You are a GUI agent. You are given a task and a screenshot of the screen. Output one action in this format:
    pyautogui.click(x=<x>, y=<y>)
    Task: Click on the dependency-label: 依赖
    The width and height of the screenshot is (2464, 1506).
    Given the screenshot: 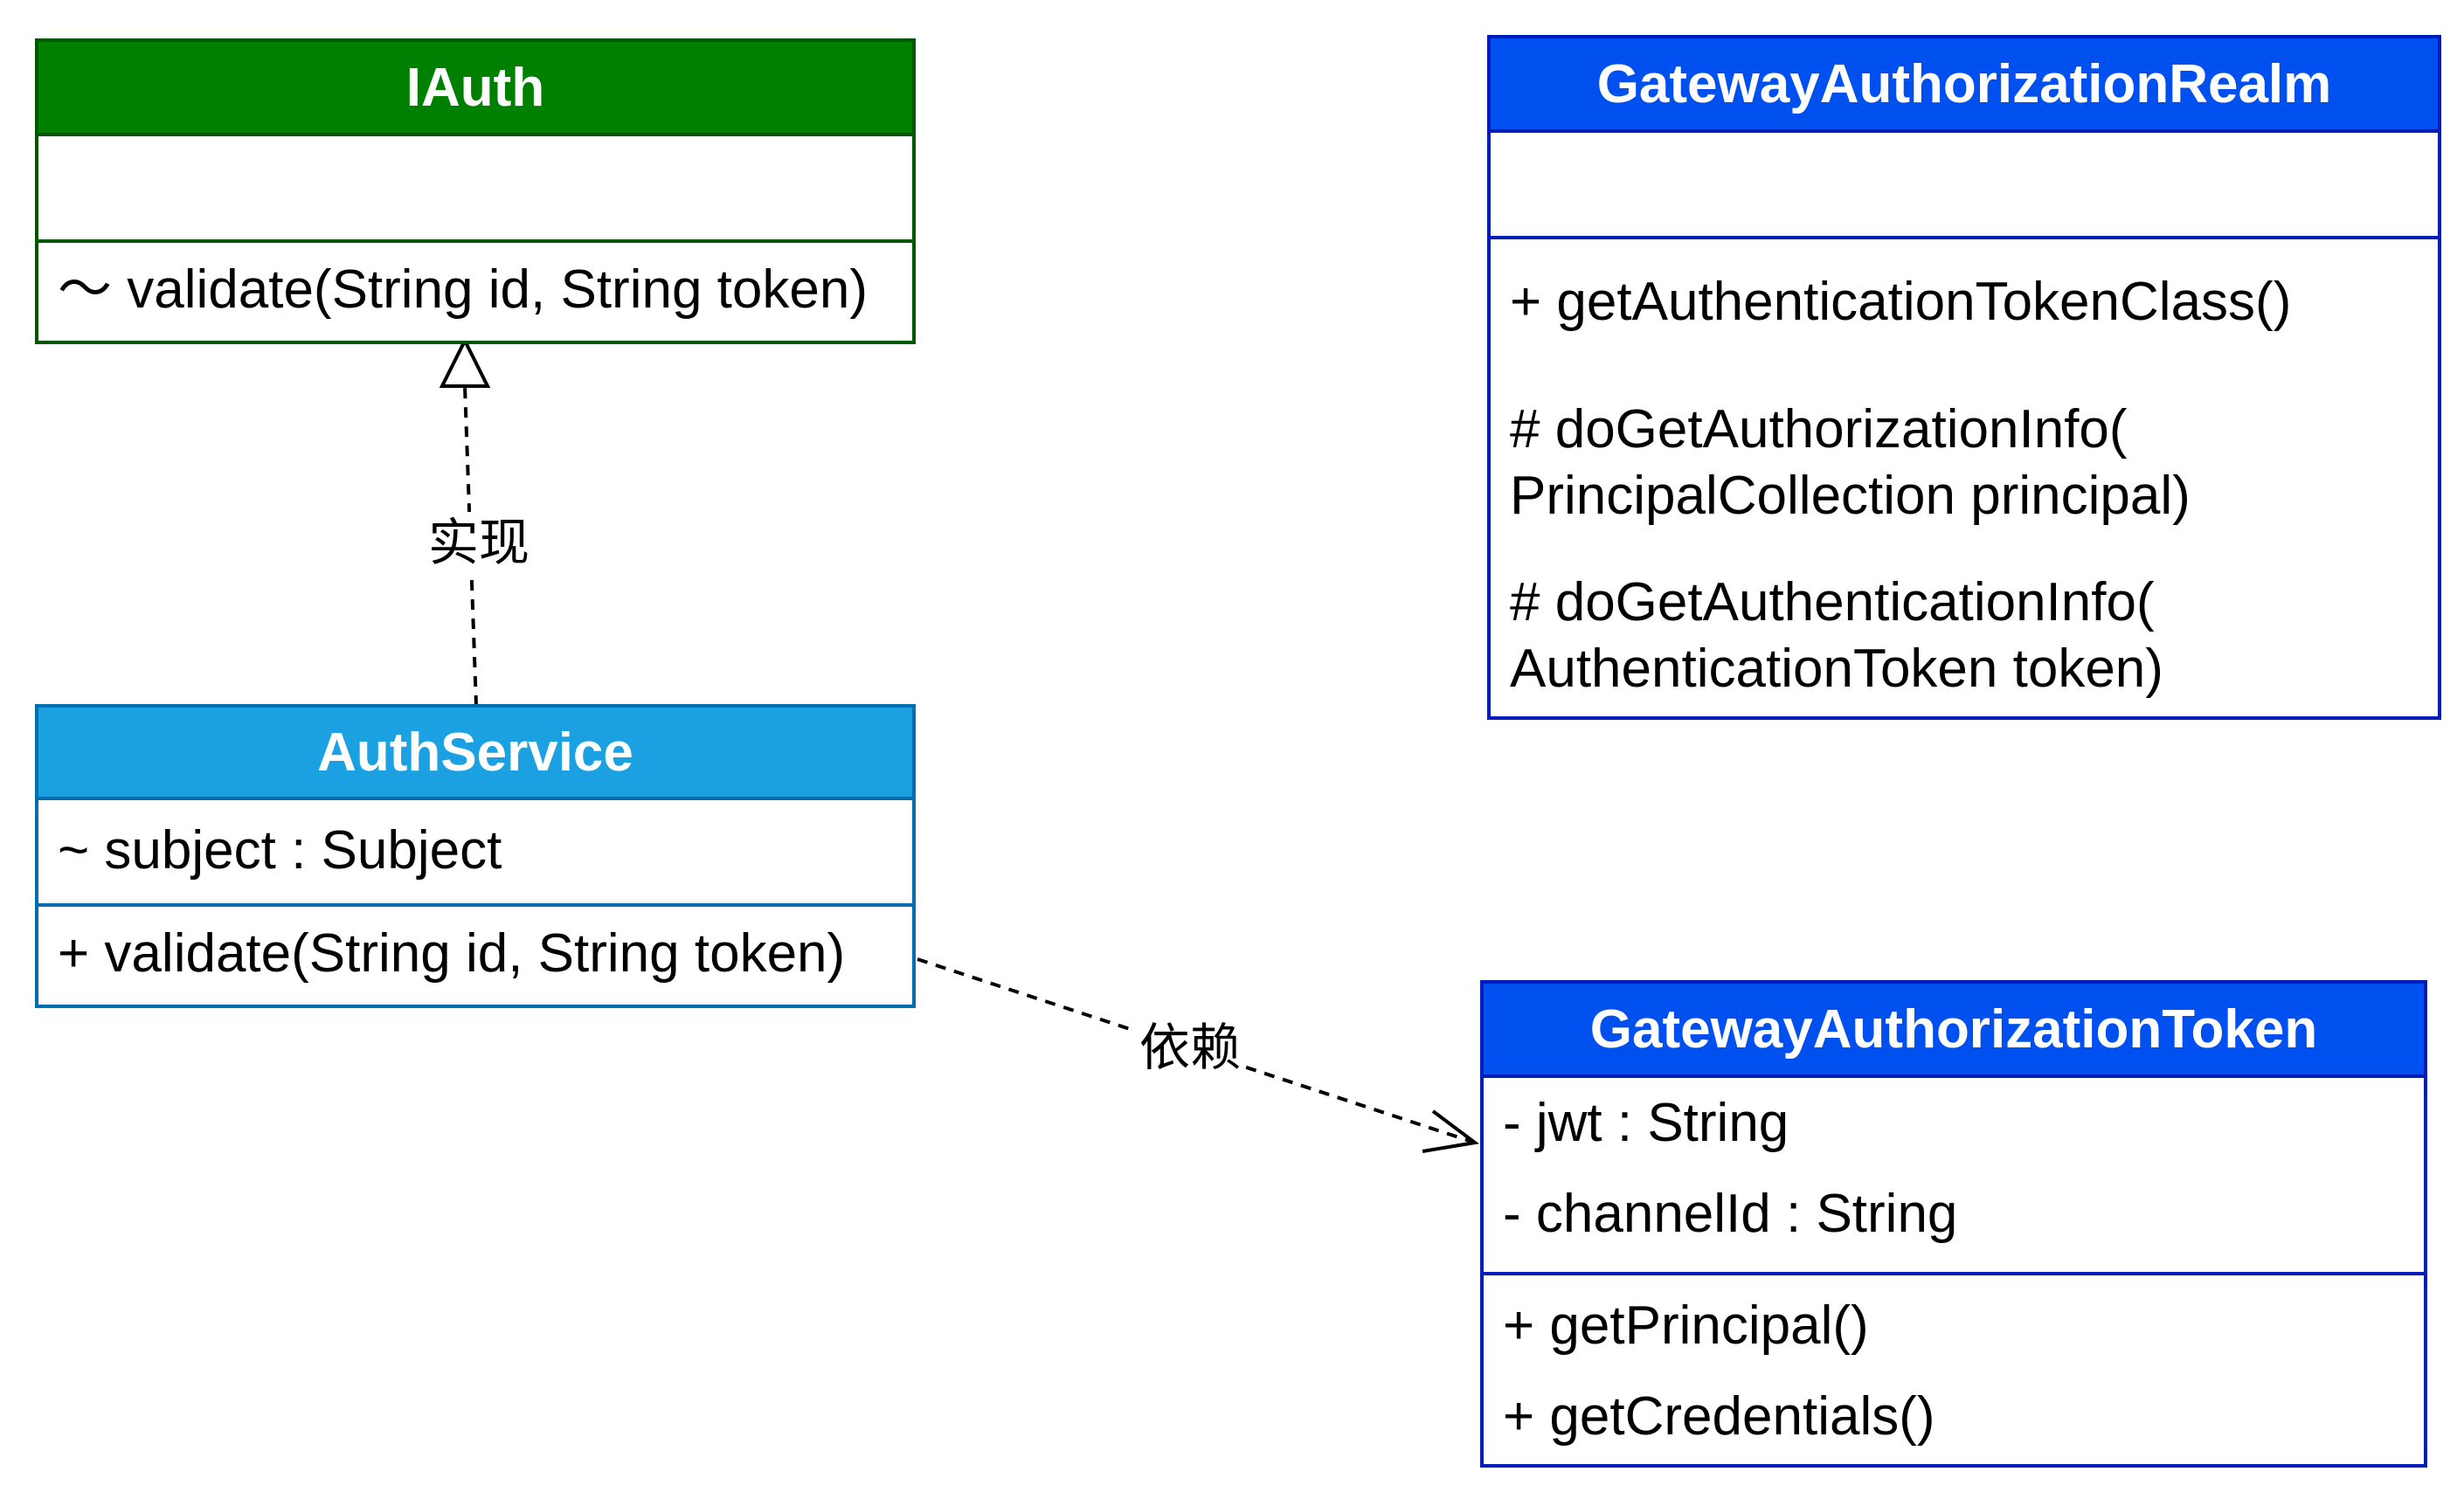 What is the action you would take?
    pyautogui.click(x=1190, y=1048)
    